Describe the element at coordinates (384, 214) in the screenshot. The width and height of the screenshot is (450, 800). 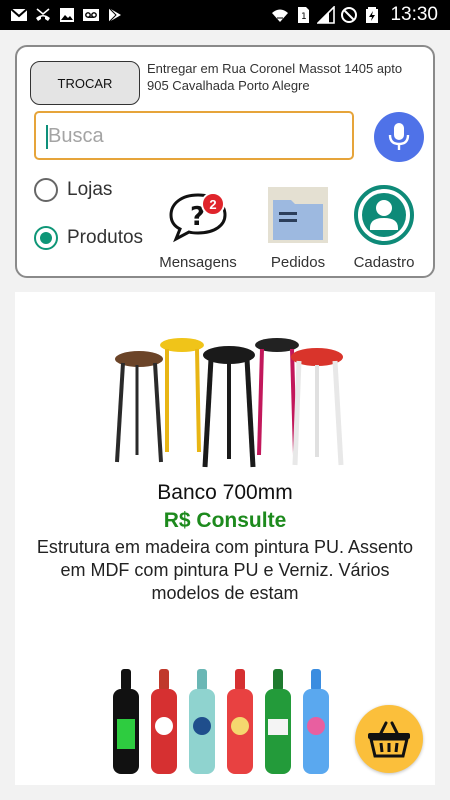
I see `user-profile-icon` at that location.